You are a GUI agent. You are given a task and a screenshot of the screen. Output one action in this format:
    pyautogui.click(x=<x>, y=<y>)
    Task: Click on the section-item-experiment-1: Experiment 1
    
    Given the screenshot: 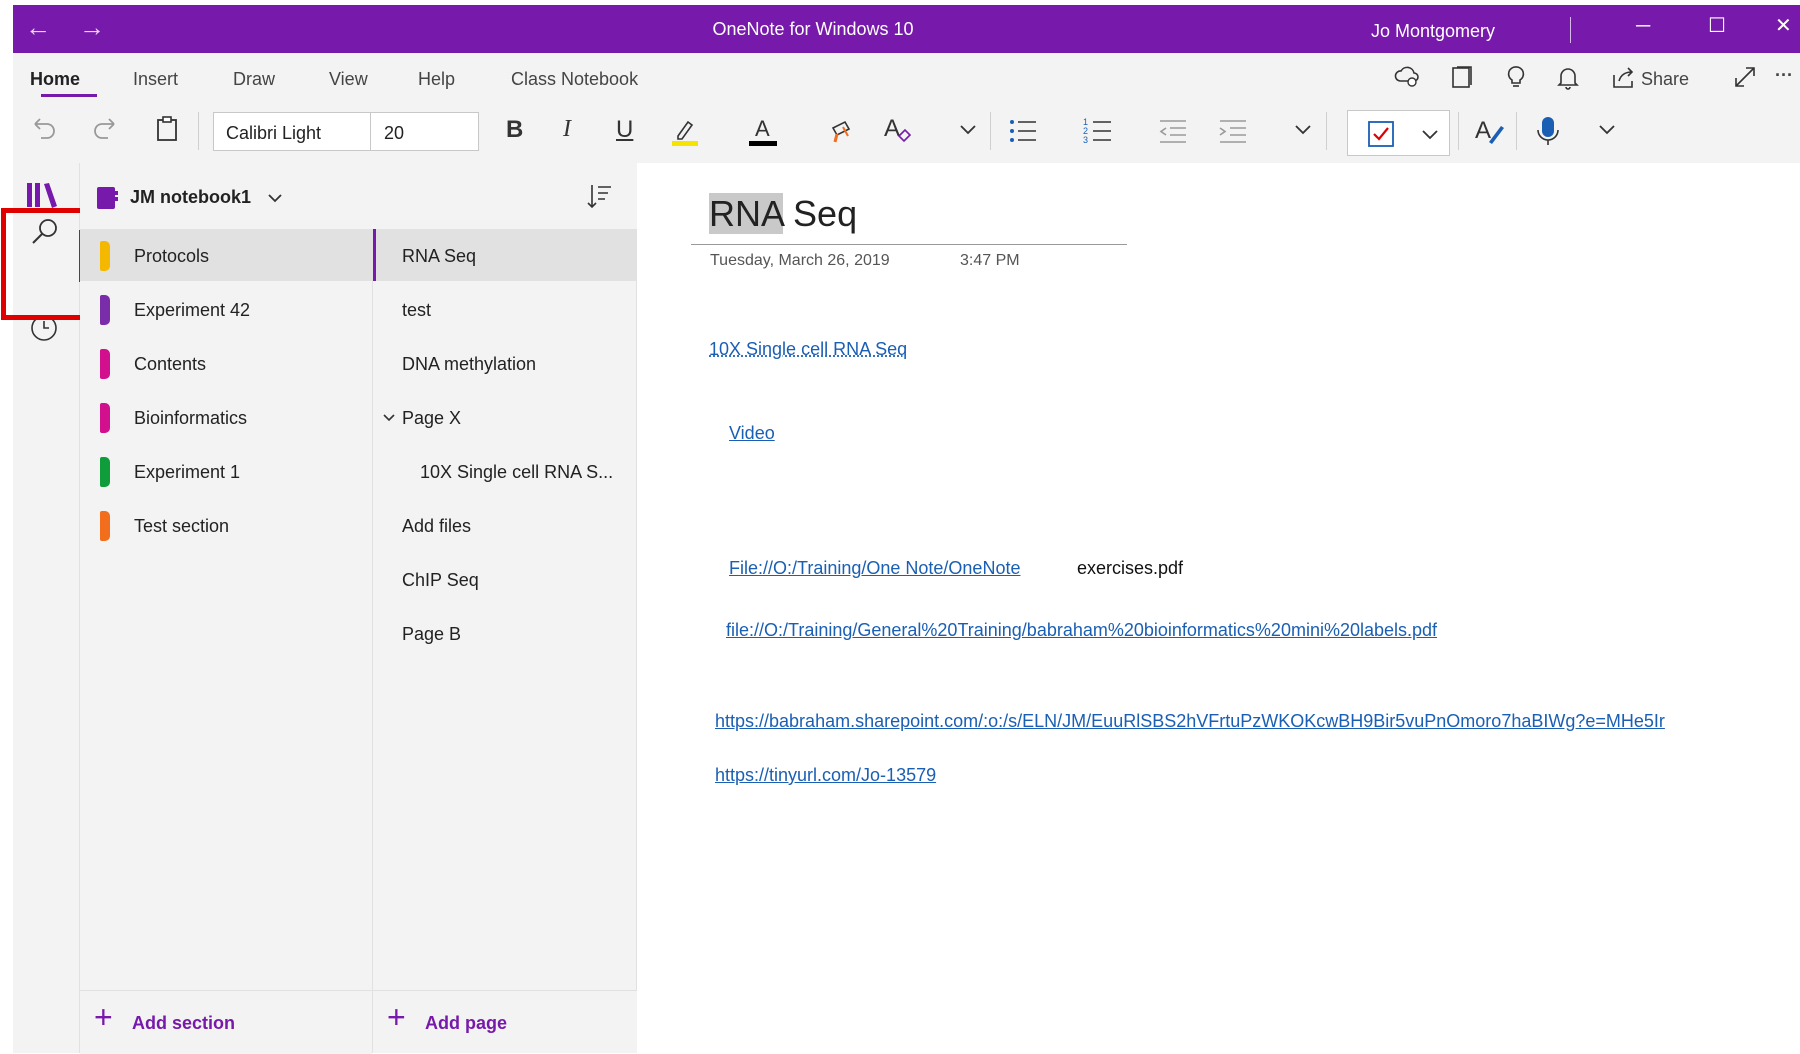 What is the action you would take?
    pyautogui.click(x=226, y=471)
    